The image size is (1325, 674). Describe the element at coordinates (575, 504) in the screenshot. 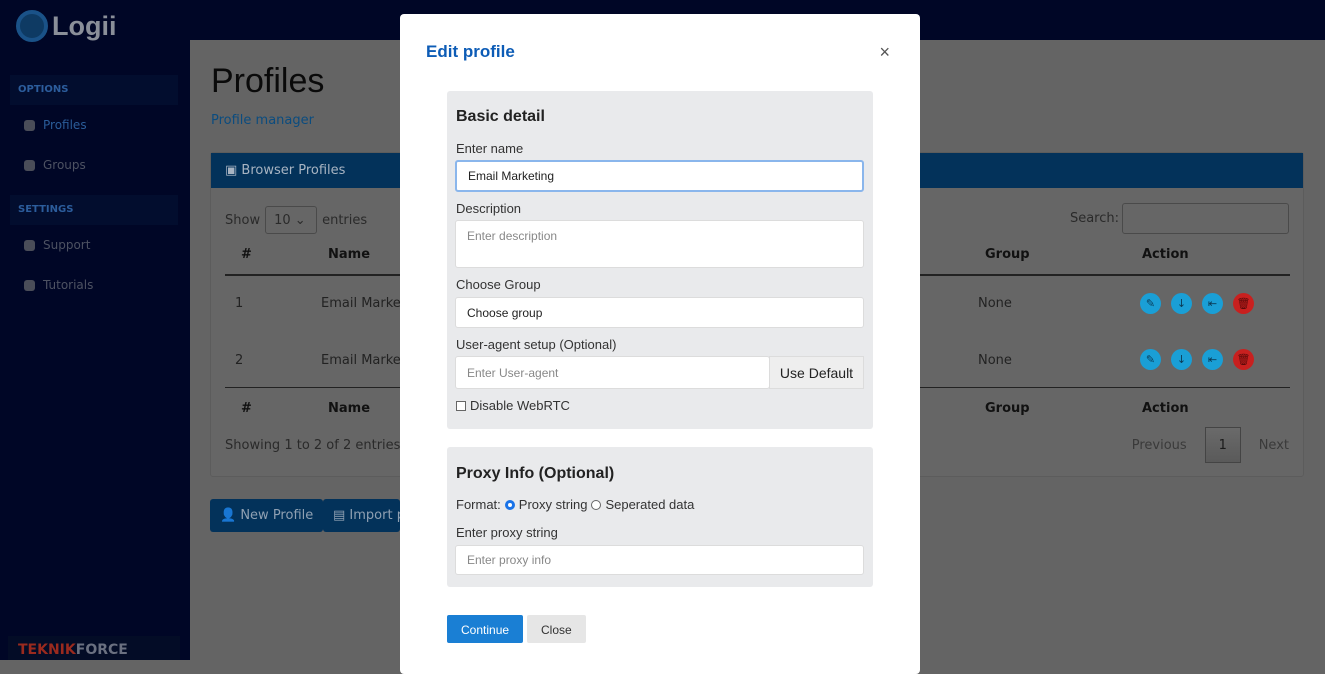

I see `format-options: Format: Proxy string Seperated data` at that location.